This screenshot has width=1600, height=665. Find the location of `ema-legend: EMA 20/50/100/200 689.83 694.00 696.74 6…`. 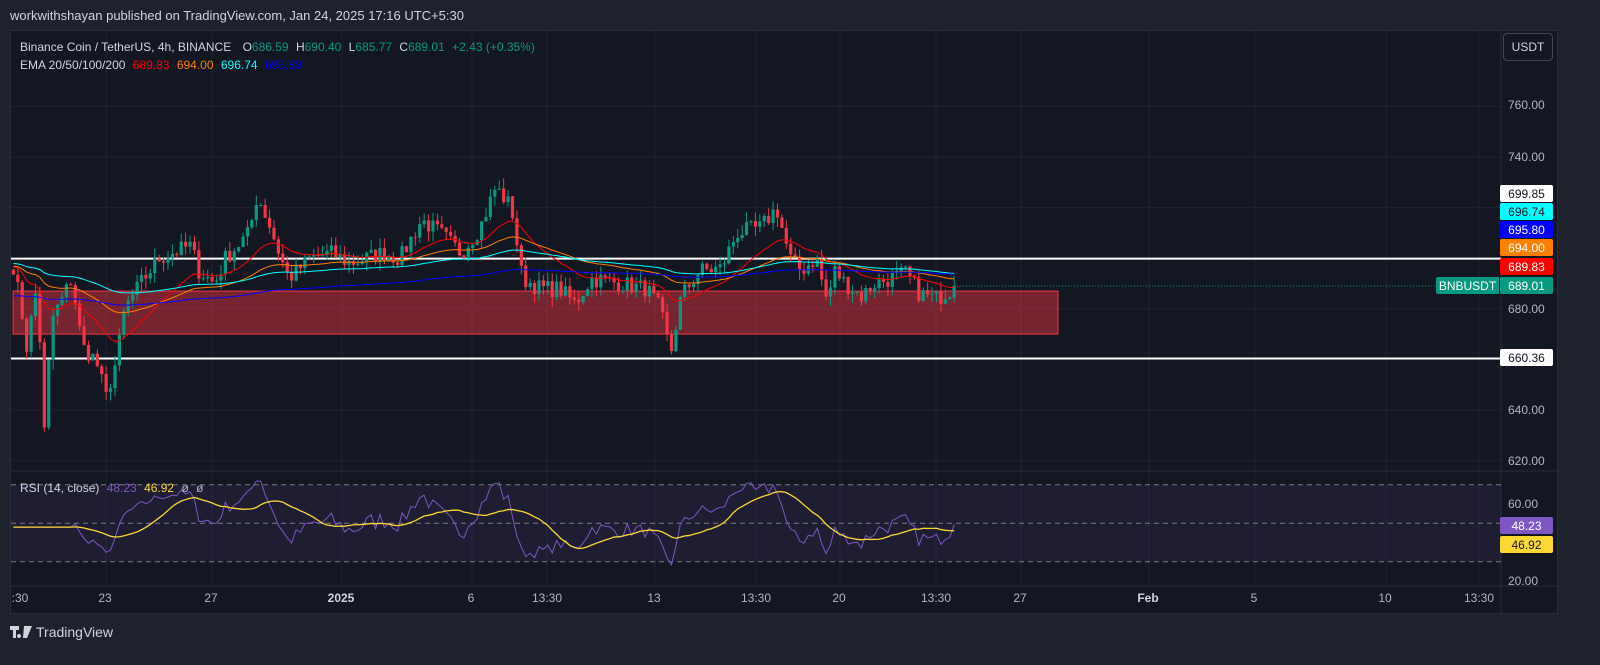

ema-legend: EMA 20/50/100/200 689.83 694.00 696.74 6… is located at coordinates (163, 65).